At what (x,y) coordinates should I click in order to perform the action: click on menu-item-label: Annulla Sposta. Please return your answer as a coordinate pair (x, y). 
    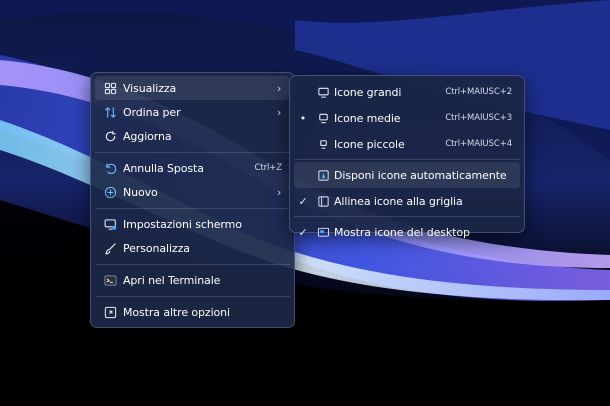
    Looking at the image, I should click on (163, 168).